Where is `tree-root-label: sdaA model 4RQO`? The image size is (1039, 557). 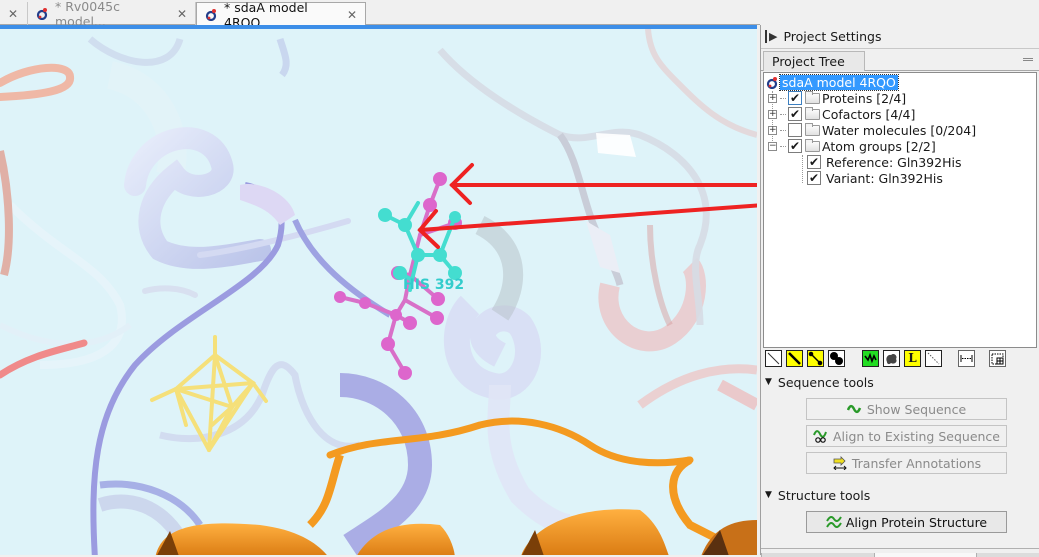 tree-root-label: sdaA model 4RQO is located at coordinates (839, 82).